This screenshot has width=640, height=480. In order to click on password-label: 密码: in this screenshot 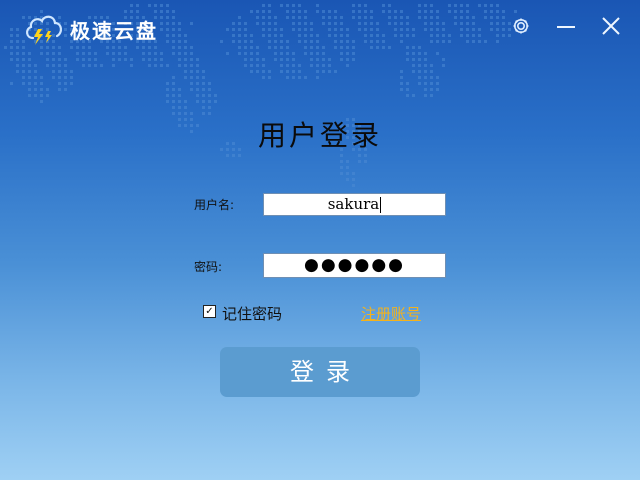, I will do `click(208, 267)`.